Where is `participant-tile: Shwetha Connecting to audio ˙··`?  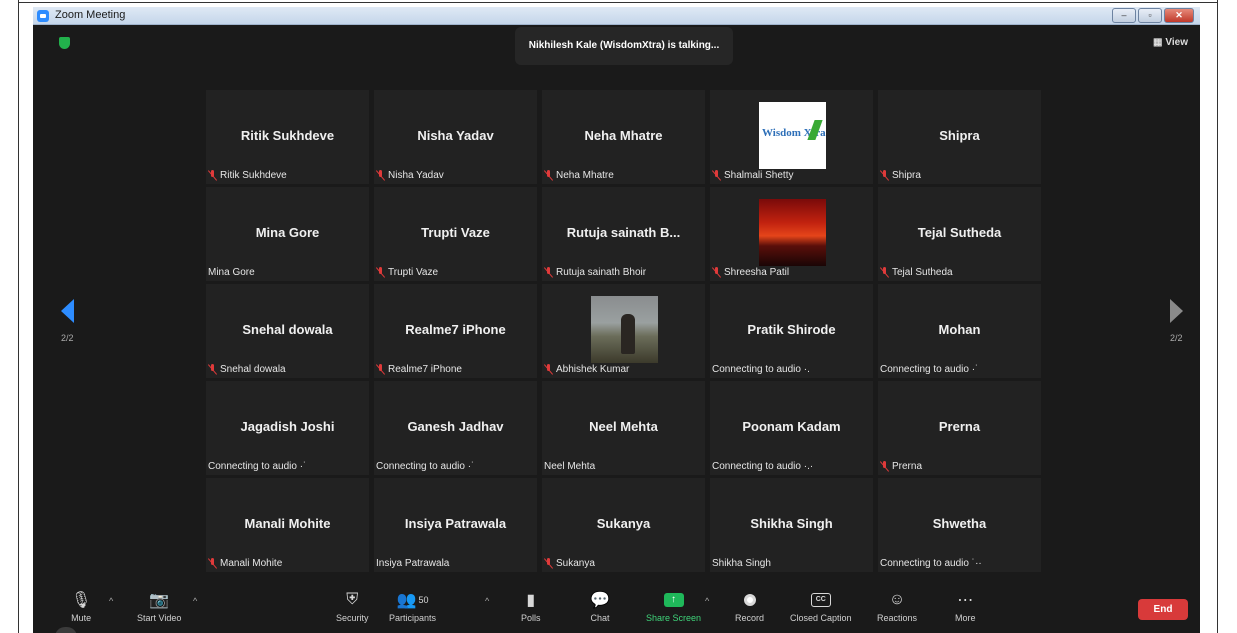
participant-tile: Shwetha Connecting to audio ˙·· is located at coordinates (959, 525).